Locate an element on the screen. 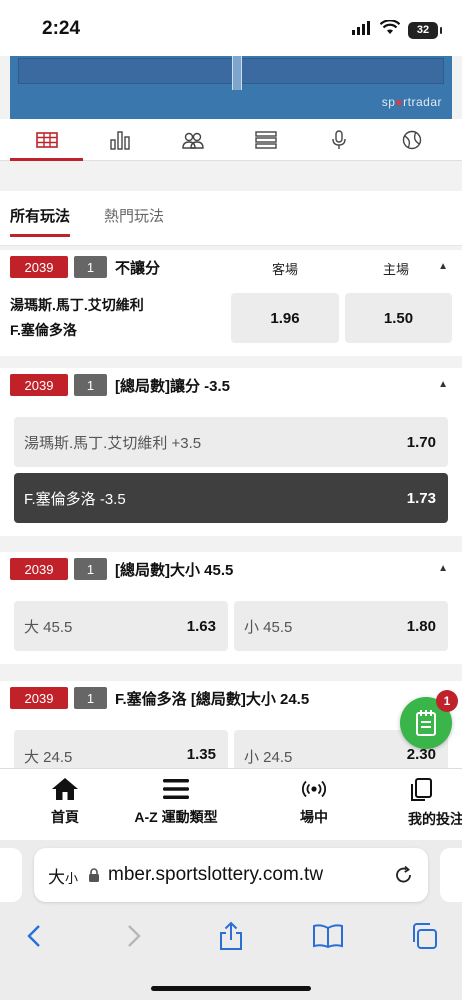 The width and height of the screenshot is (462, 1000). odds-value: 1.73 is located at coordinates (421, 498).